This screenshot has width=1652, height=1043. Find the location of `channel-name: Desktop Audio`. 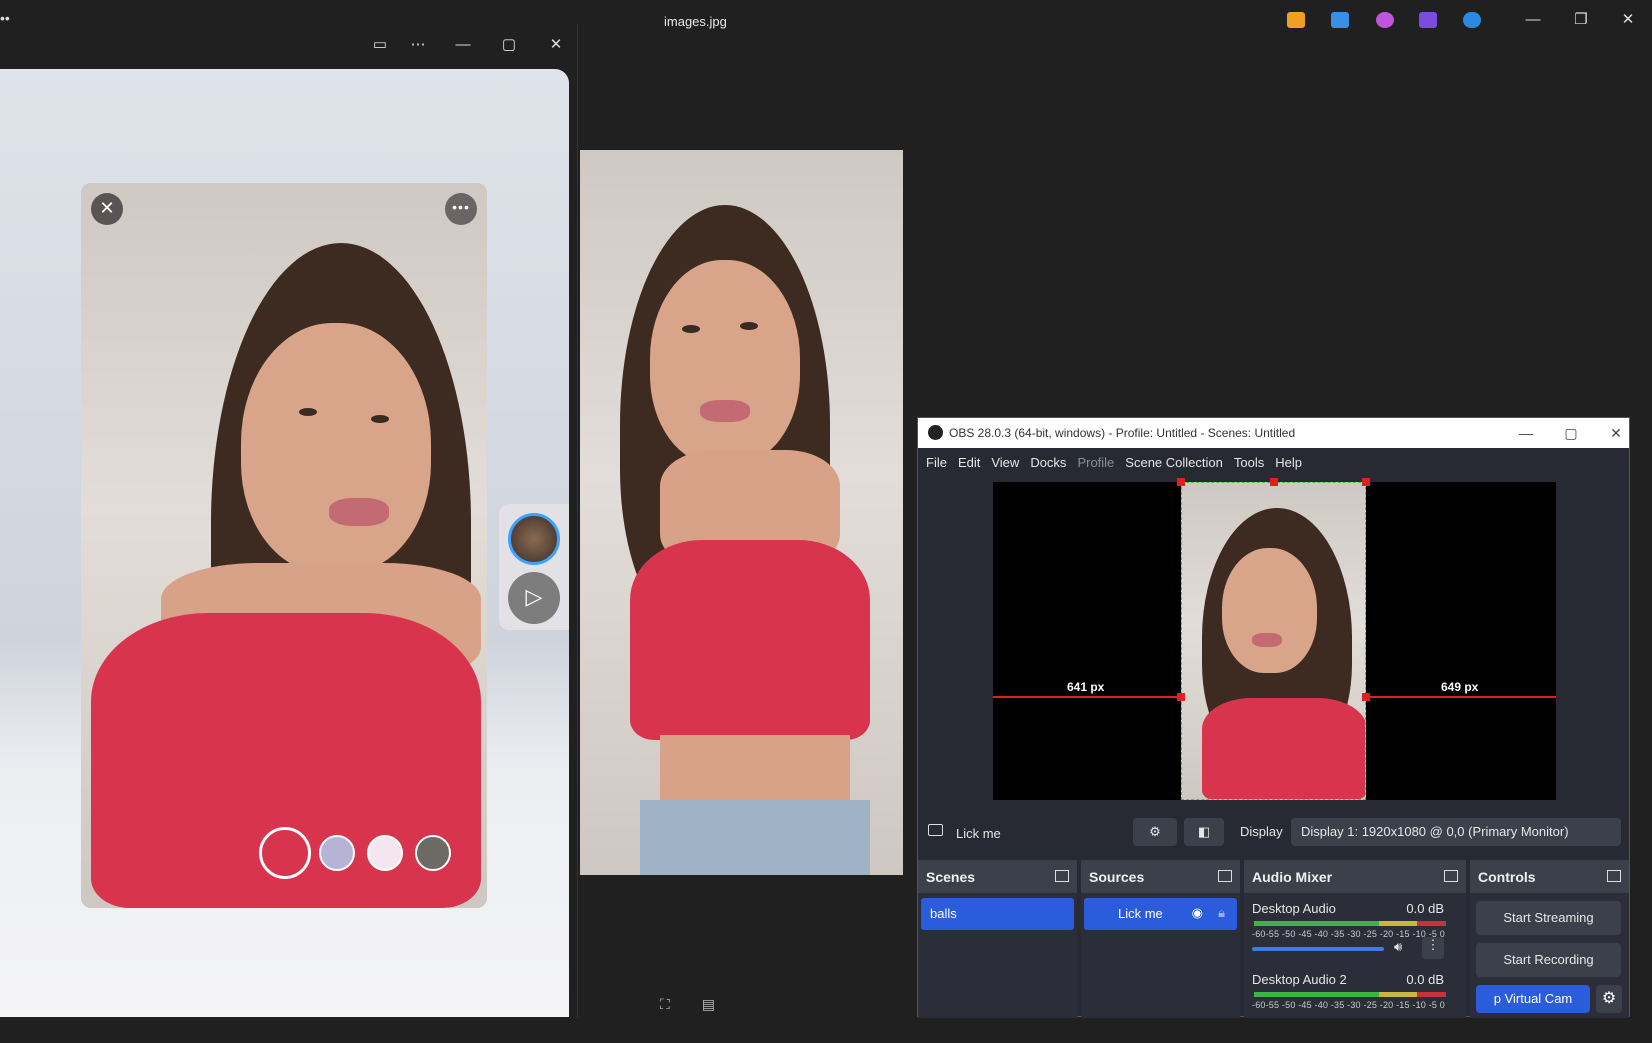

channel-name: Desktop Audio is located at coordinates (1294, 908).